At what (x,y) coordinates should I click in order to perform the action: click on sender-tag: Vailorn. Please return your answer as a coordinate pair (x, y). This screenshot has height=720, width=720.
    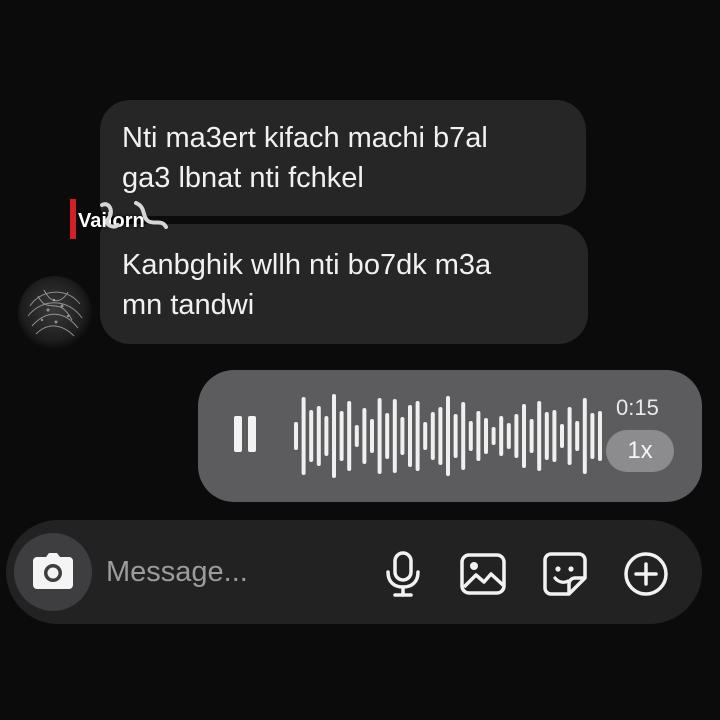
    Looking at the image, I should click on (119, 219).